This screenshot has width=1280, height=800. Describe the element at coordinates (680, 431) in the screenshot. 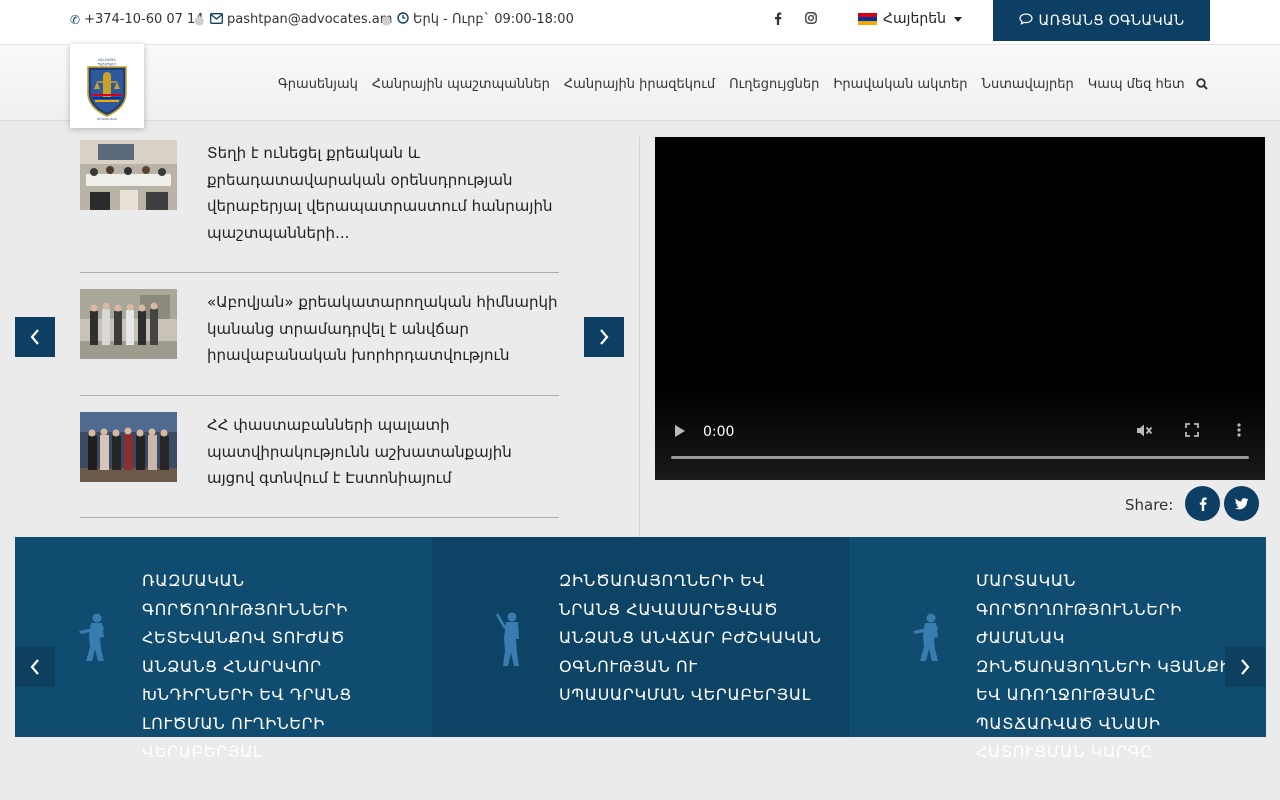

I see `play-icon` at that location.